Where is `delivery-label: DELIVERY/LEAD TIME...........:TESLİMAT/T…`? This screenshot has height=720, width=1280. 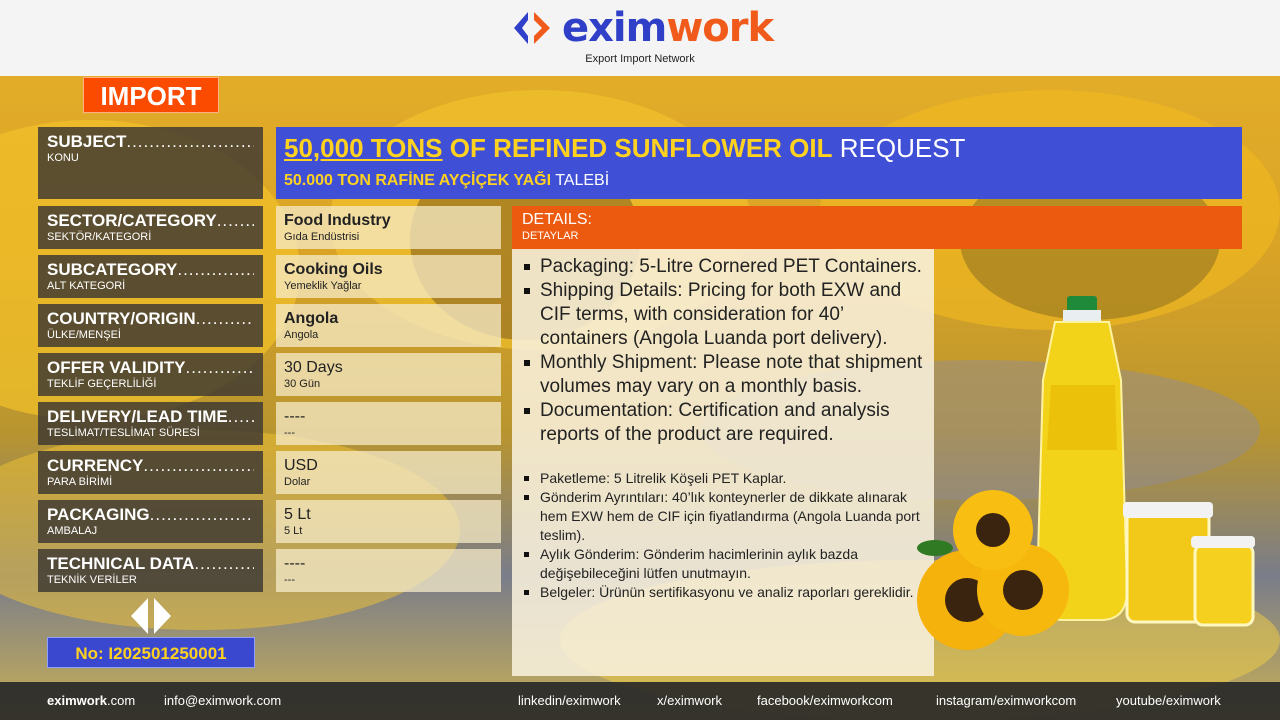
delivery-label: DELIVERY/LEAD TIME...........:TESLİMAT/T… is located at coordinates (150, 423).